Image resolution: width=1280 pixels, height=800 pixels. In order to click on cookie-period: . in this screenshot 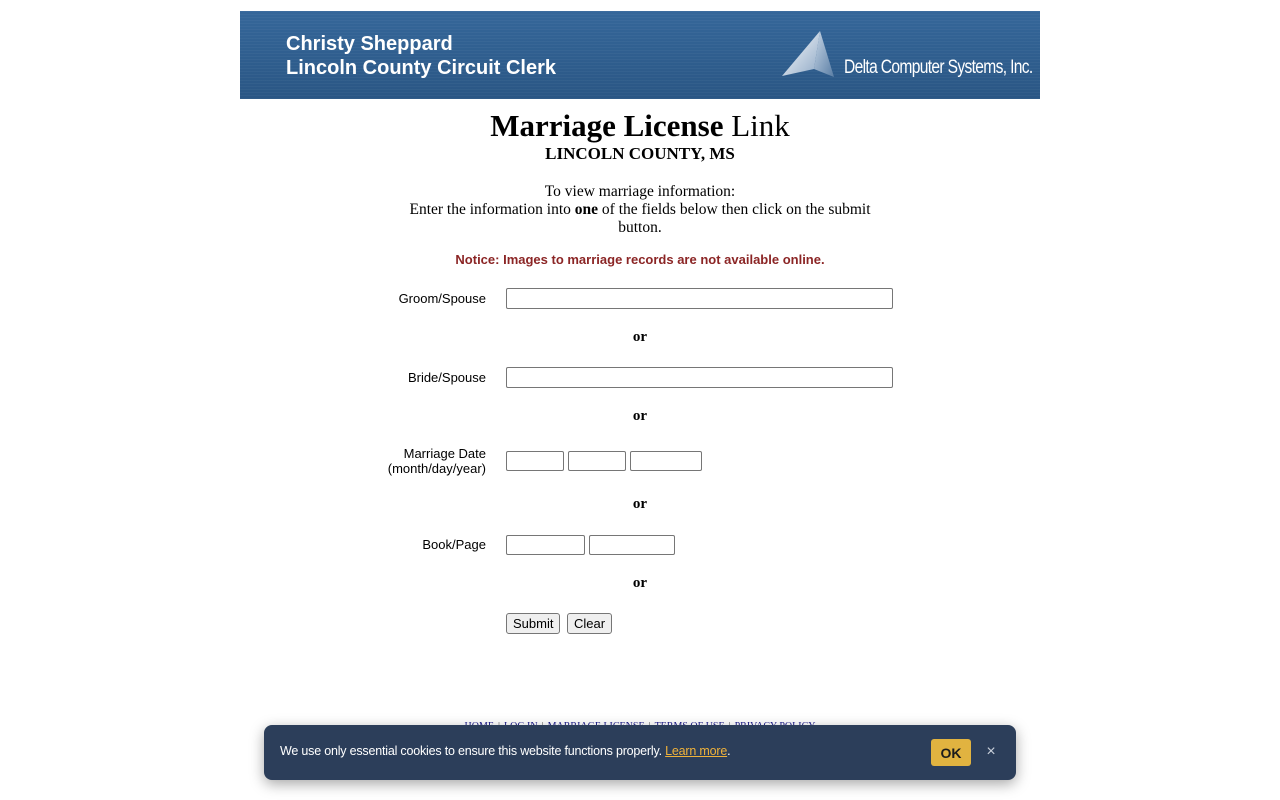, I will do `click(729, 751)`.